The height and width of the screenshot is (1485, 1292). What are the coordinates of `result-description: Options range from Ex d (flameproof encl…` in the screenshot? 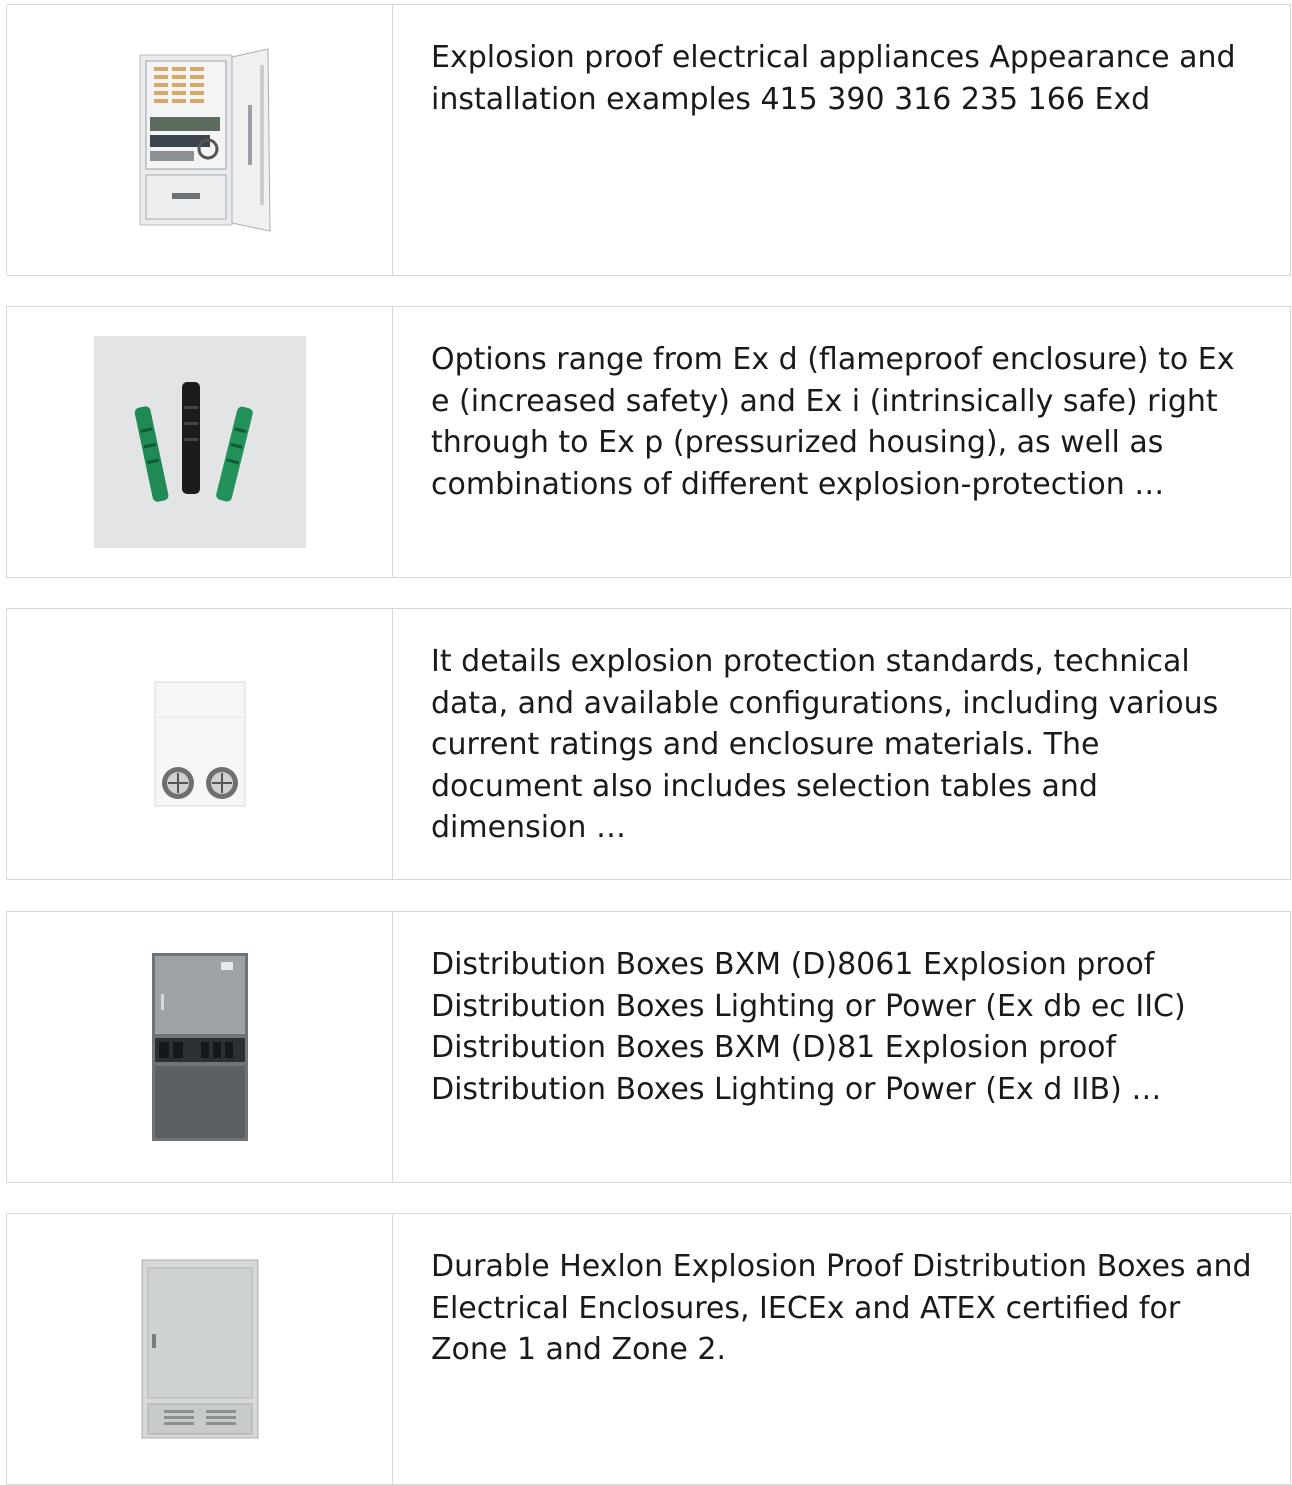 It's located at (841, 442).